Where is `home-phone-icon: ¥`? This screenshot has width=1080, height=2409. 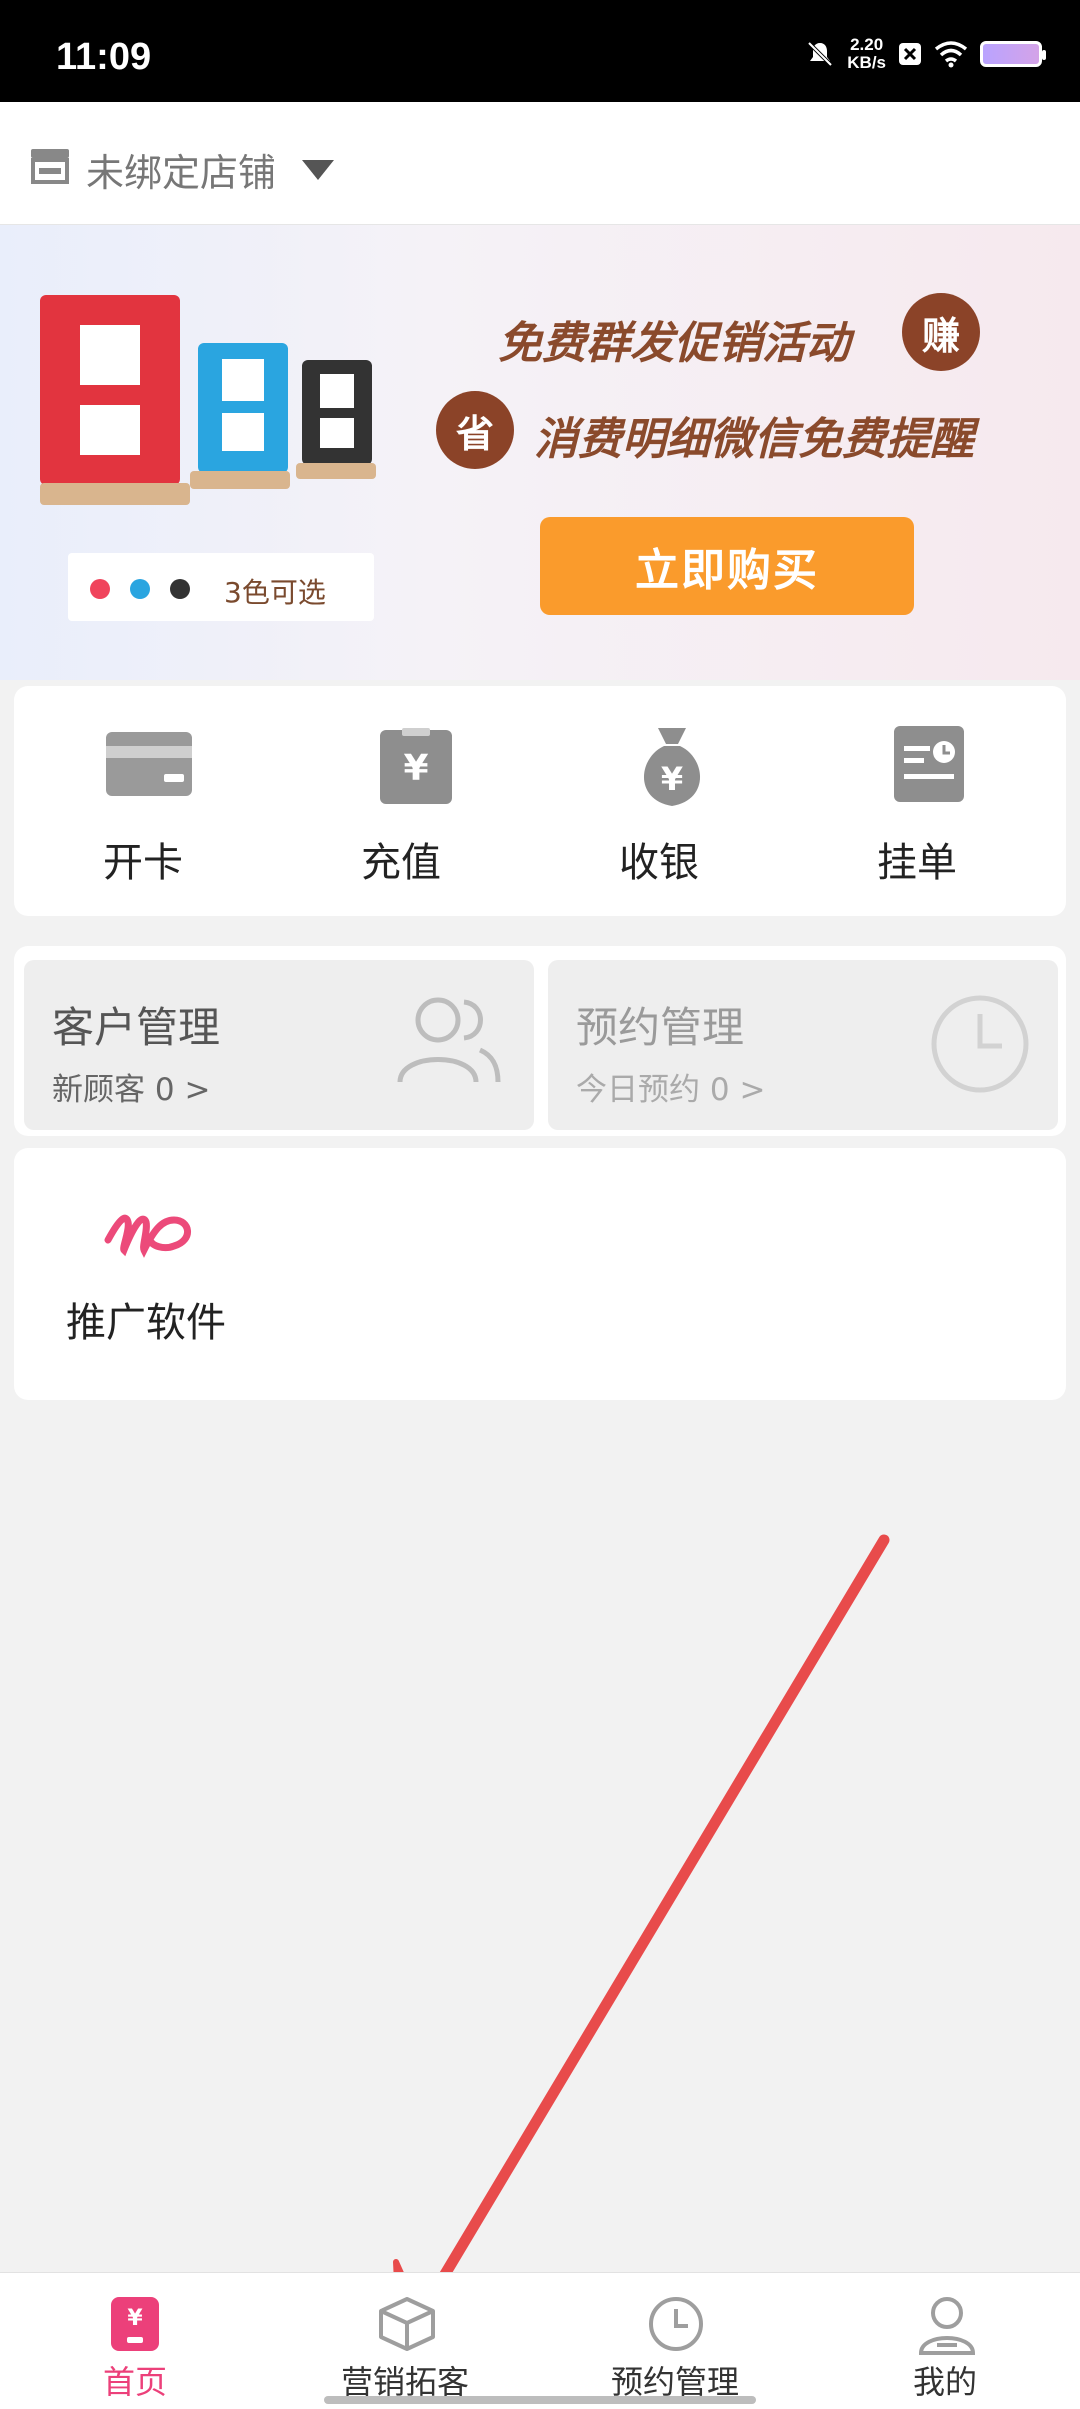
home-phone-icon: ¥ is located at coordinates (135, 2324).